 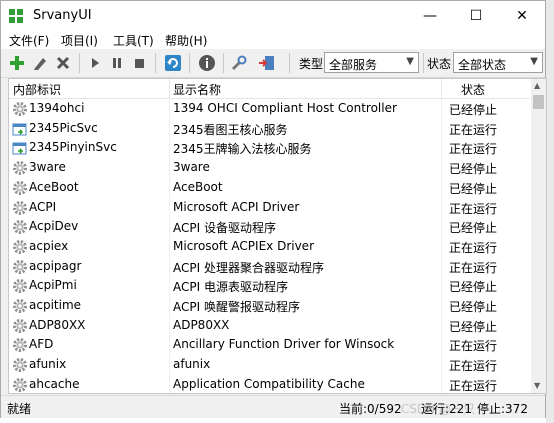 I want to click on scroll-up-icon: ▲, so click(x=537, y=85).